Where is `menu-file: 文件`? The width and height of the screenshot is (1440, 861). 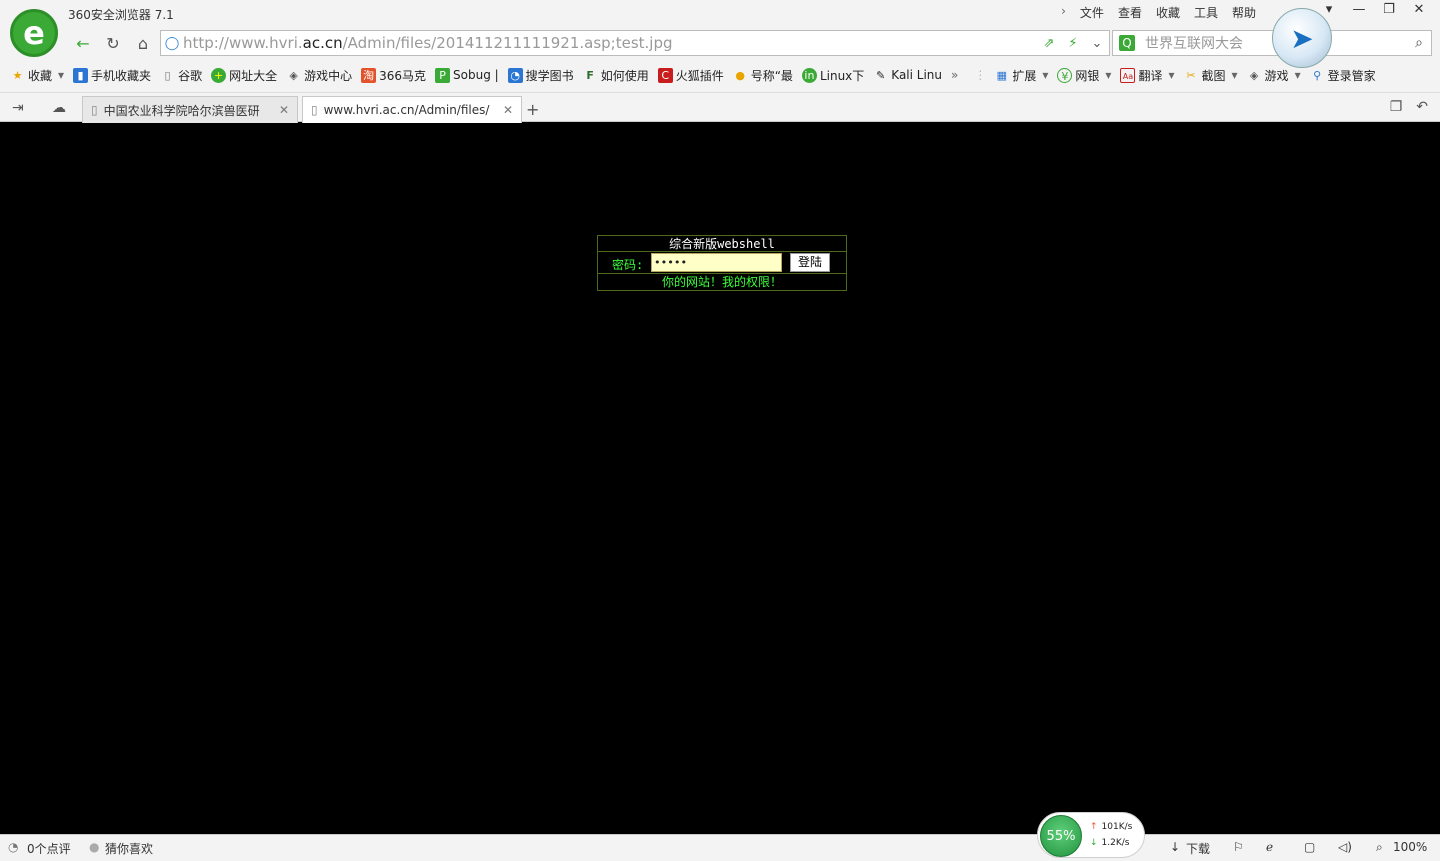
menu-file: 文件 is located at coordinates (1092, 12).